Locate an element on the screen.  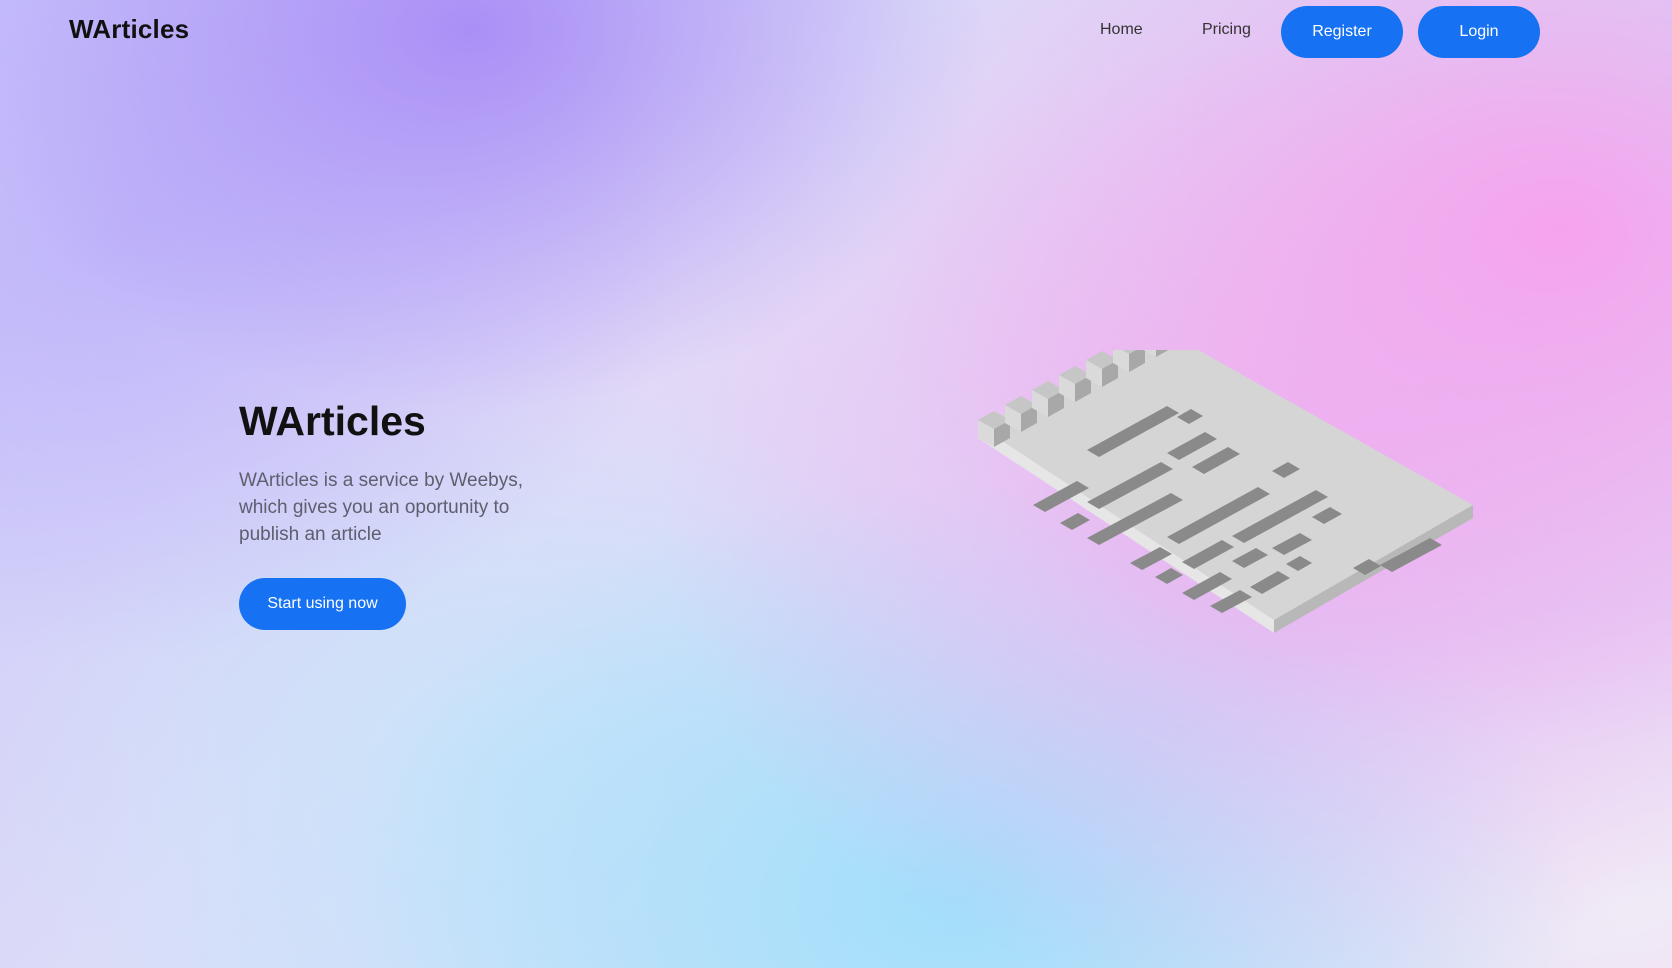
hero-title: WArticles is located at coordinates (332, 421).